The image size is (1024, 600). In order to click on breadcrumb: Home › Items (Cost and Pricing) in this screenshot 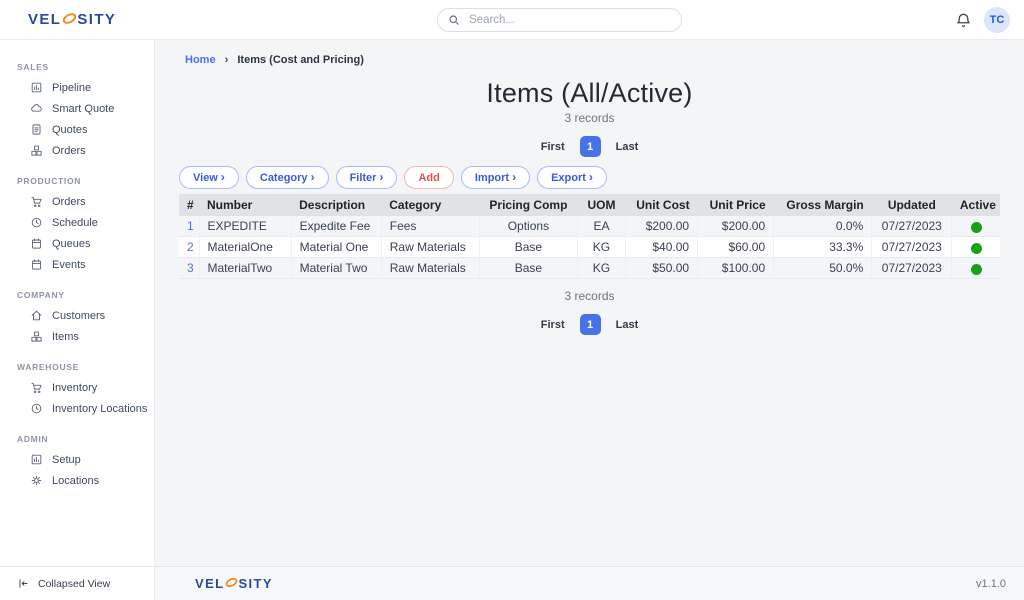, I will do `click(592, 60)`.